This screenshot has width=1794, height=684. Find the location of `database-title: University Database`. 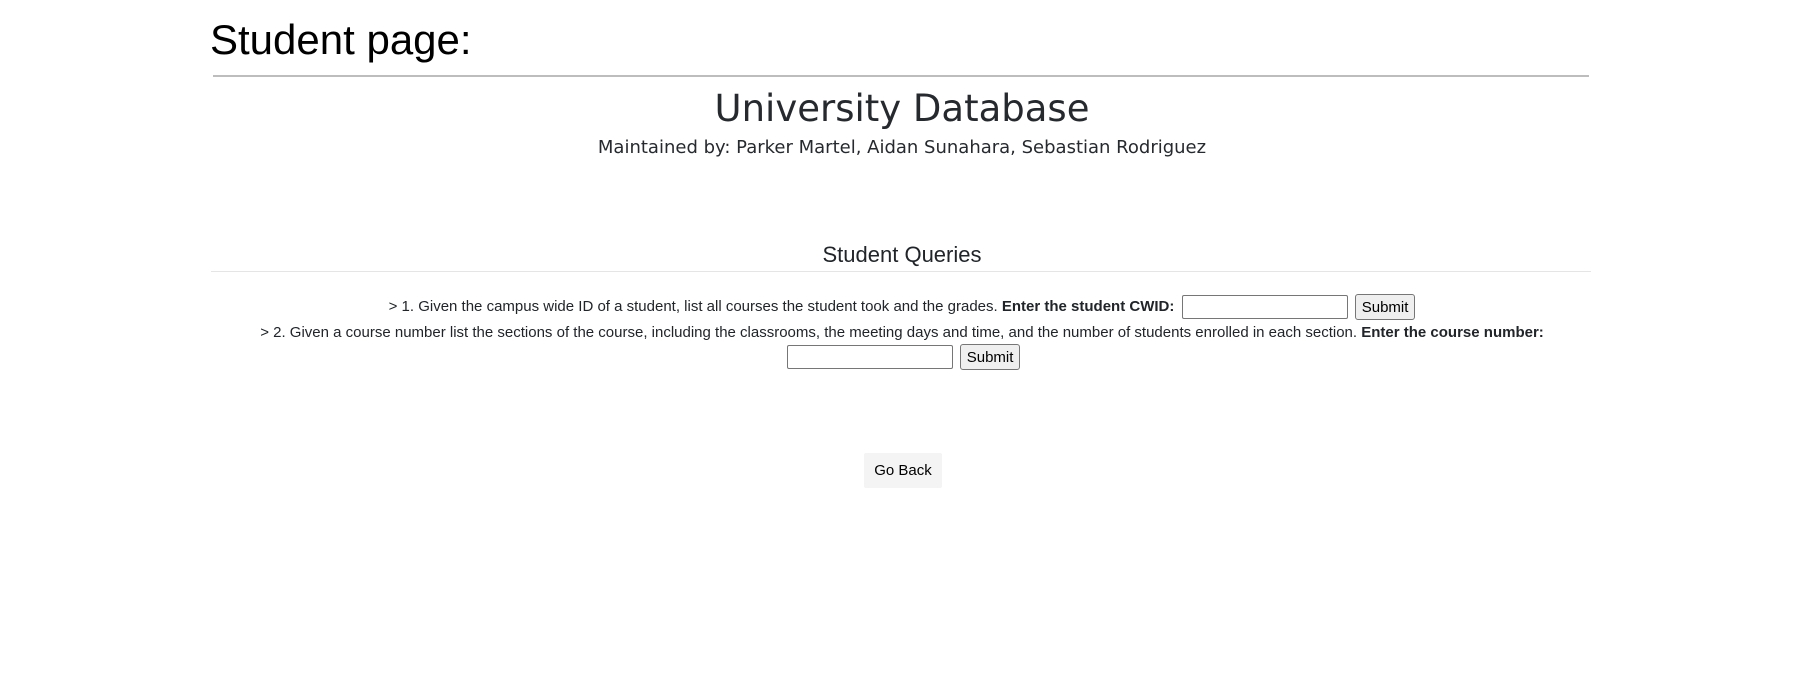

database-title: University Database is located at coordinates (902, 108).